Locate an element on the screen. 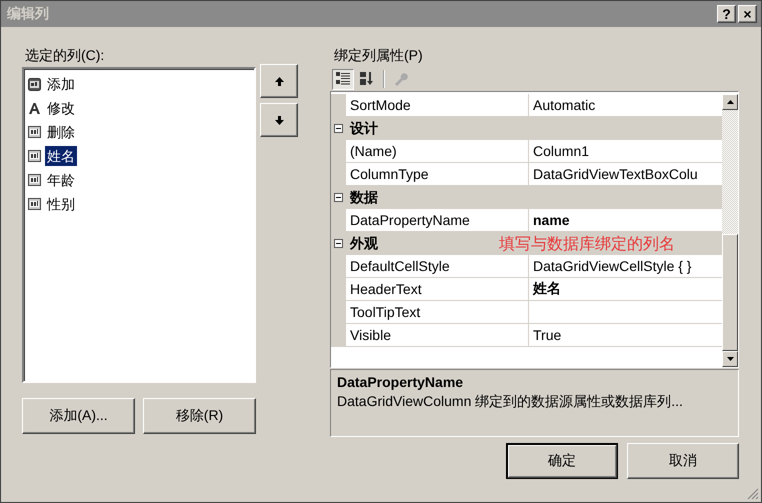  column-item: 添加 is located at coordinates (61, 84).